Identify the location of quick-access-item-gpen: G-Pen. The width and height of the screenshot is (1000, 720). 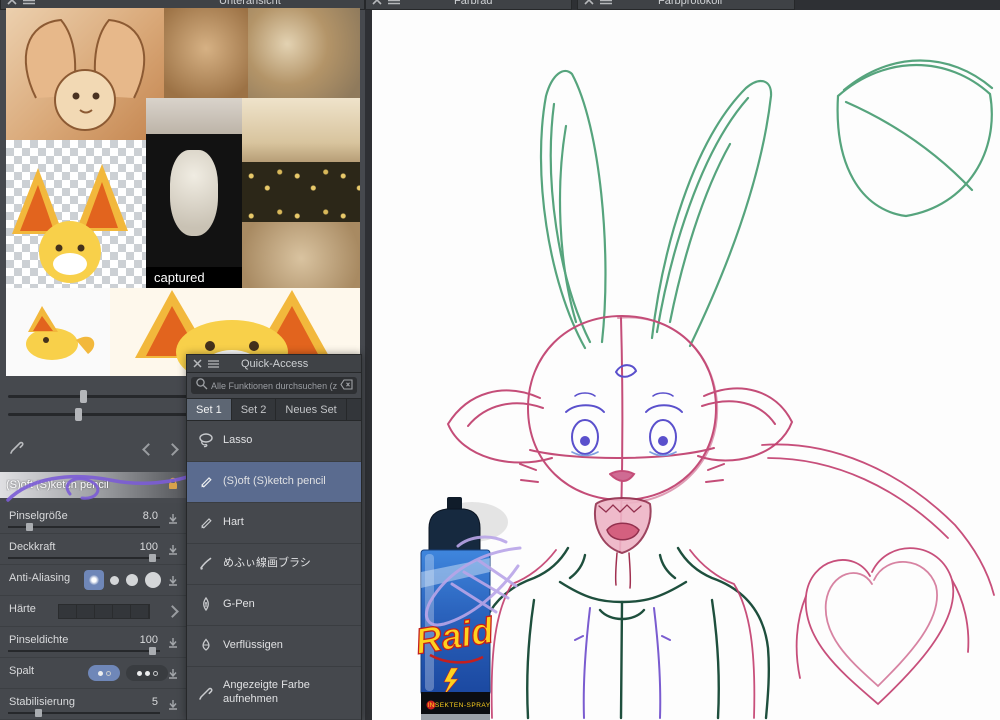
(274, 605).